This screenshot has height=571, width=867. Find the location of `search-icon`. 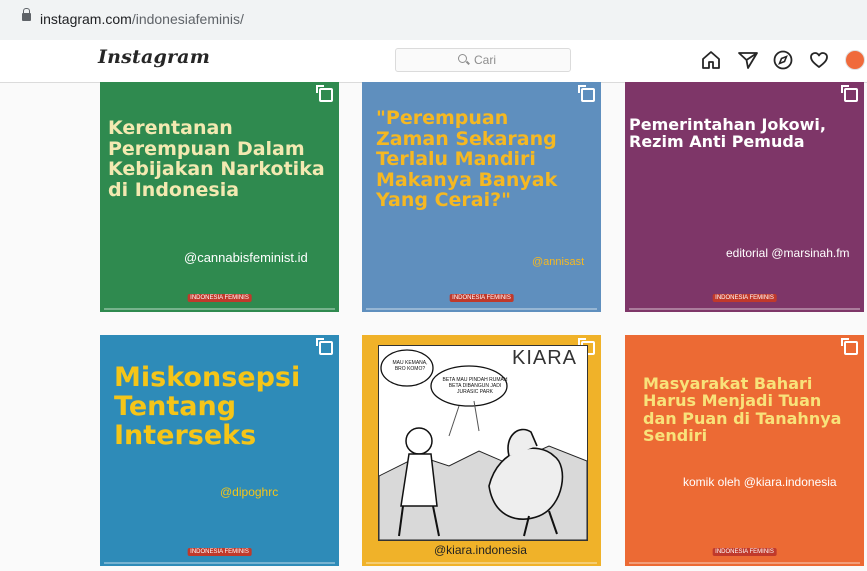

search-icon is located at coordinates (462, 58).